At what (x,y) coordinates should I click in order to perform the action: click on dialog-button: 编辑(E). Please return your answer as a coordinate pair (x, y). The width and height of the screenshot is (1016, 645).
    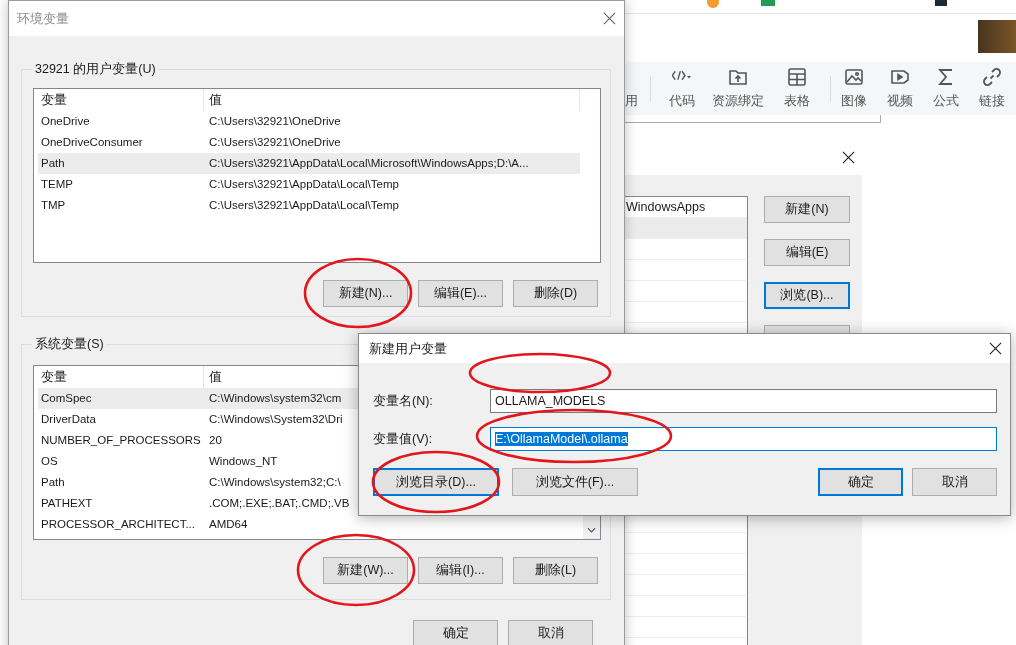
    Looking at the image, I should click on (807, 252).